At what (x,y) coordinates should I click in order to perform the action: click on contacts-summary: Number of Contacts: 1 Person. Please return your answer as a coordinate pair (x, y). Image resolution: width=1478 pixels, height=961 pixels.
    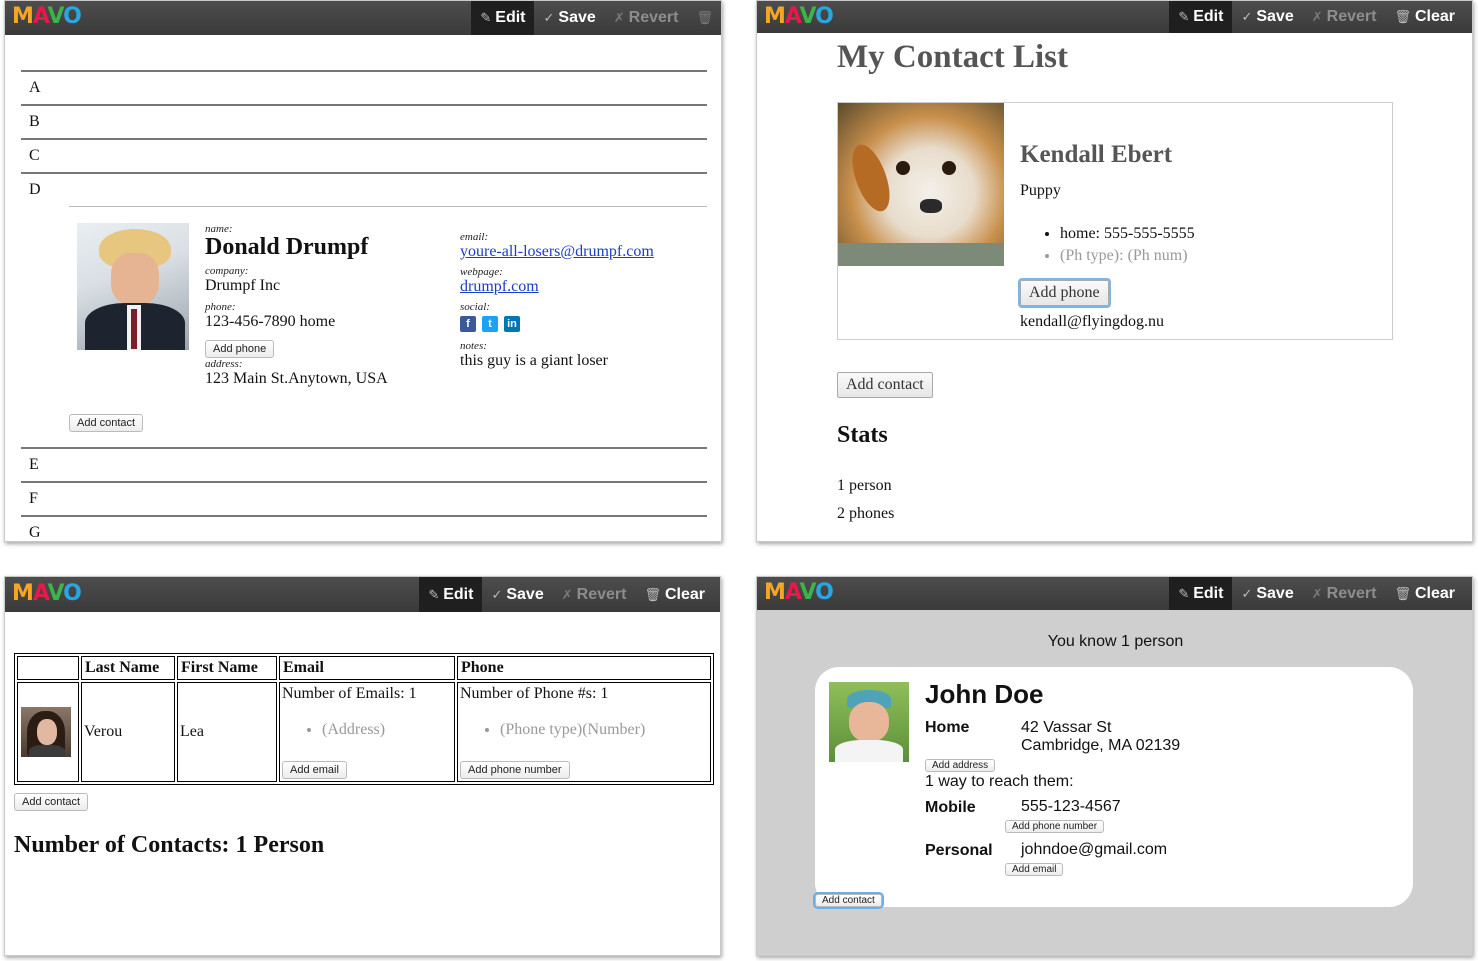
    Looking at the image, I should click on (169, 845).